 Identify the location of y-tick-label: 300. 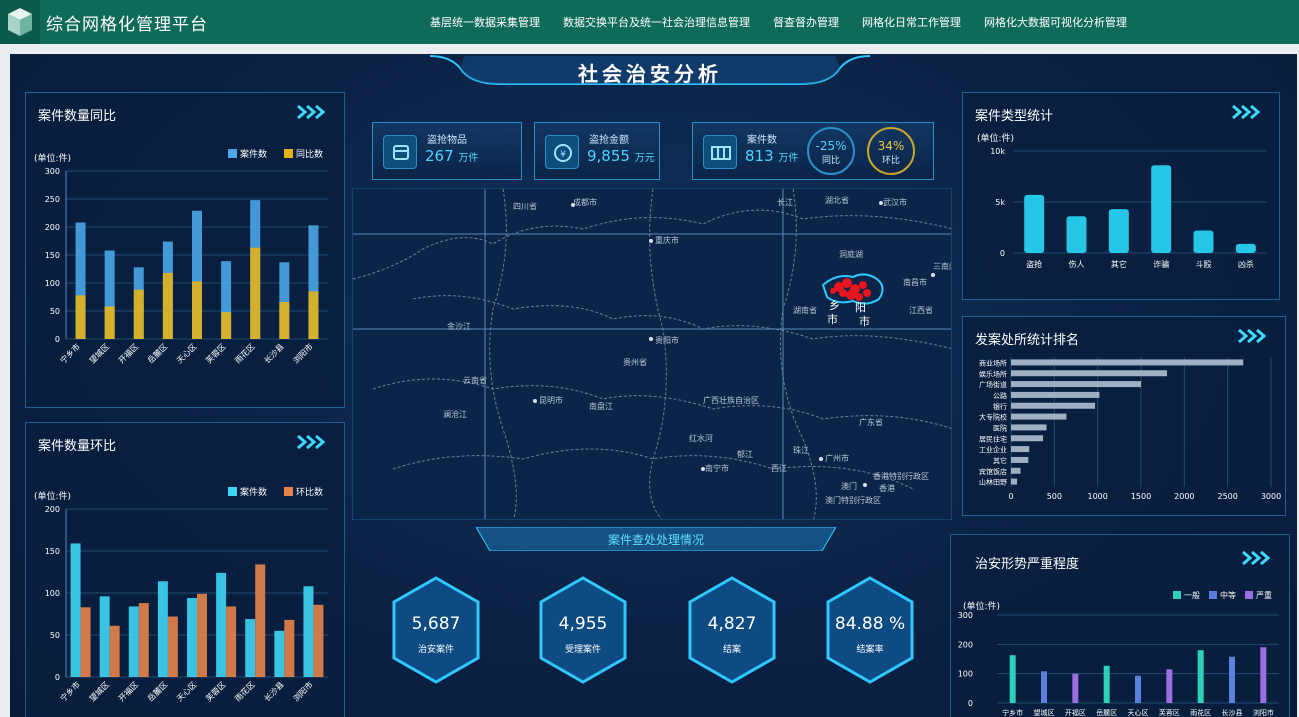
(52, 171).